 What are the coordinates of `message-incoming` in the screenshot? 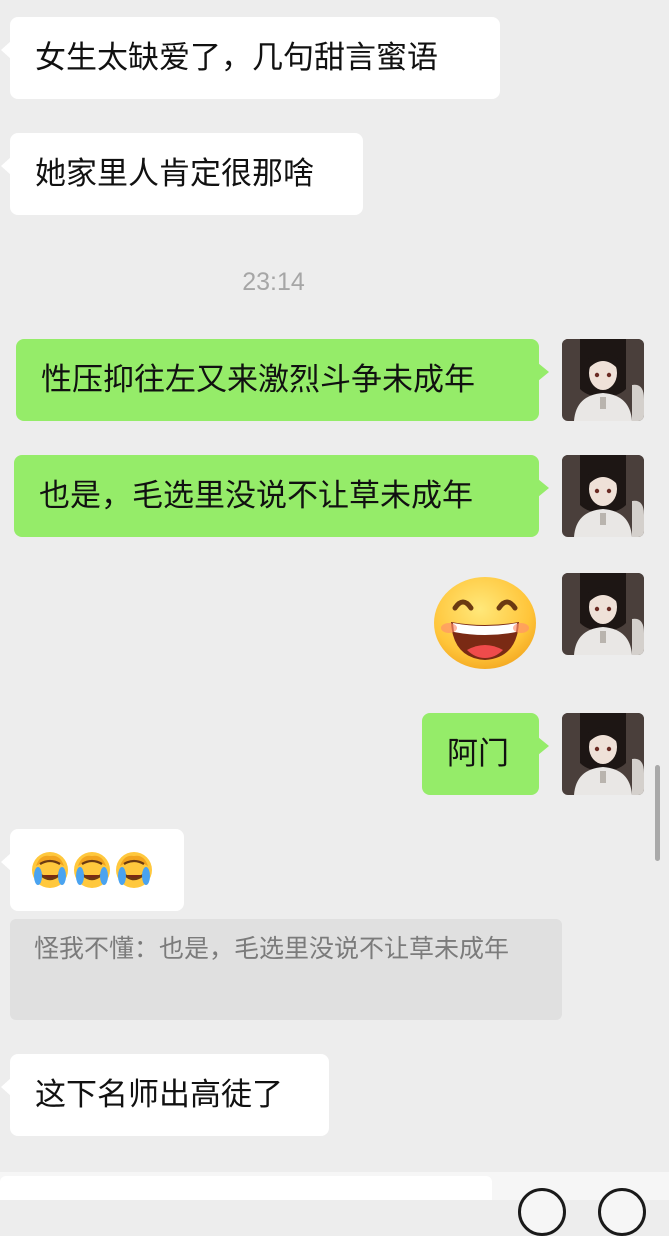 It's located at (92, 870).